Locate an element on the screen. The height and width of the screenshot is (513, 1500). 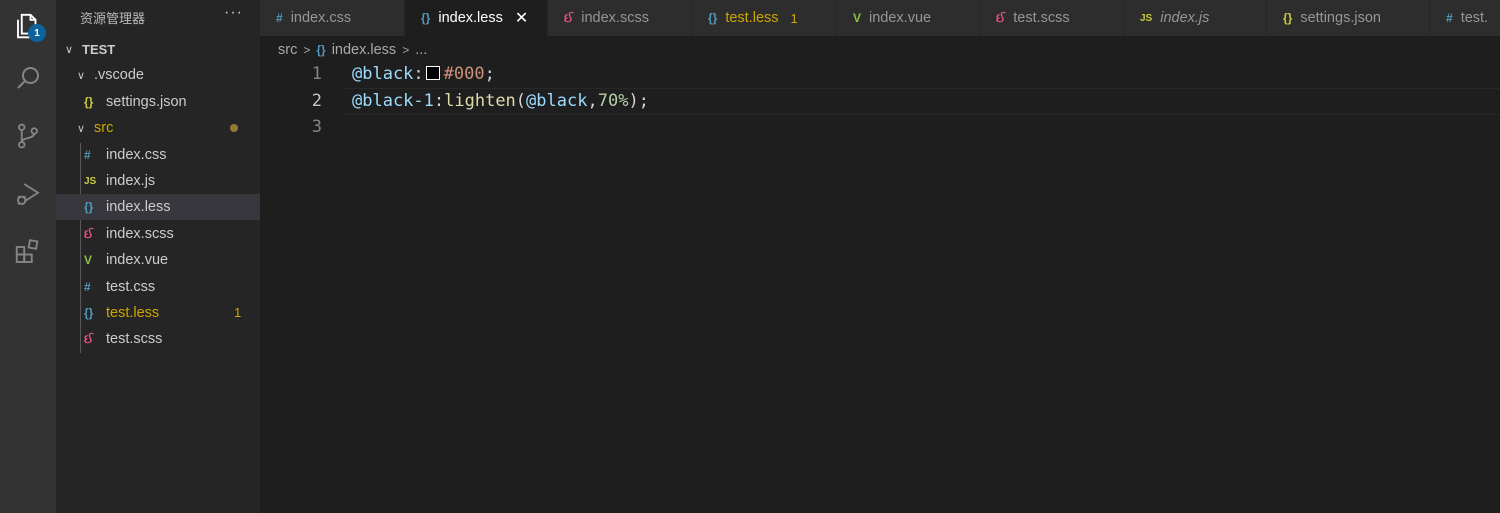
tab-label: index.scss is located at coordinates (615, 18).